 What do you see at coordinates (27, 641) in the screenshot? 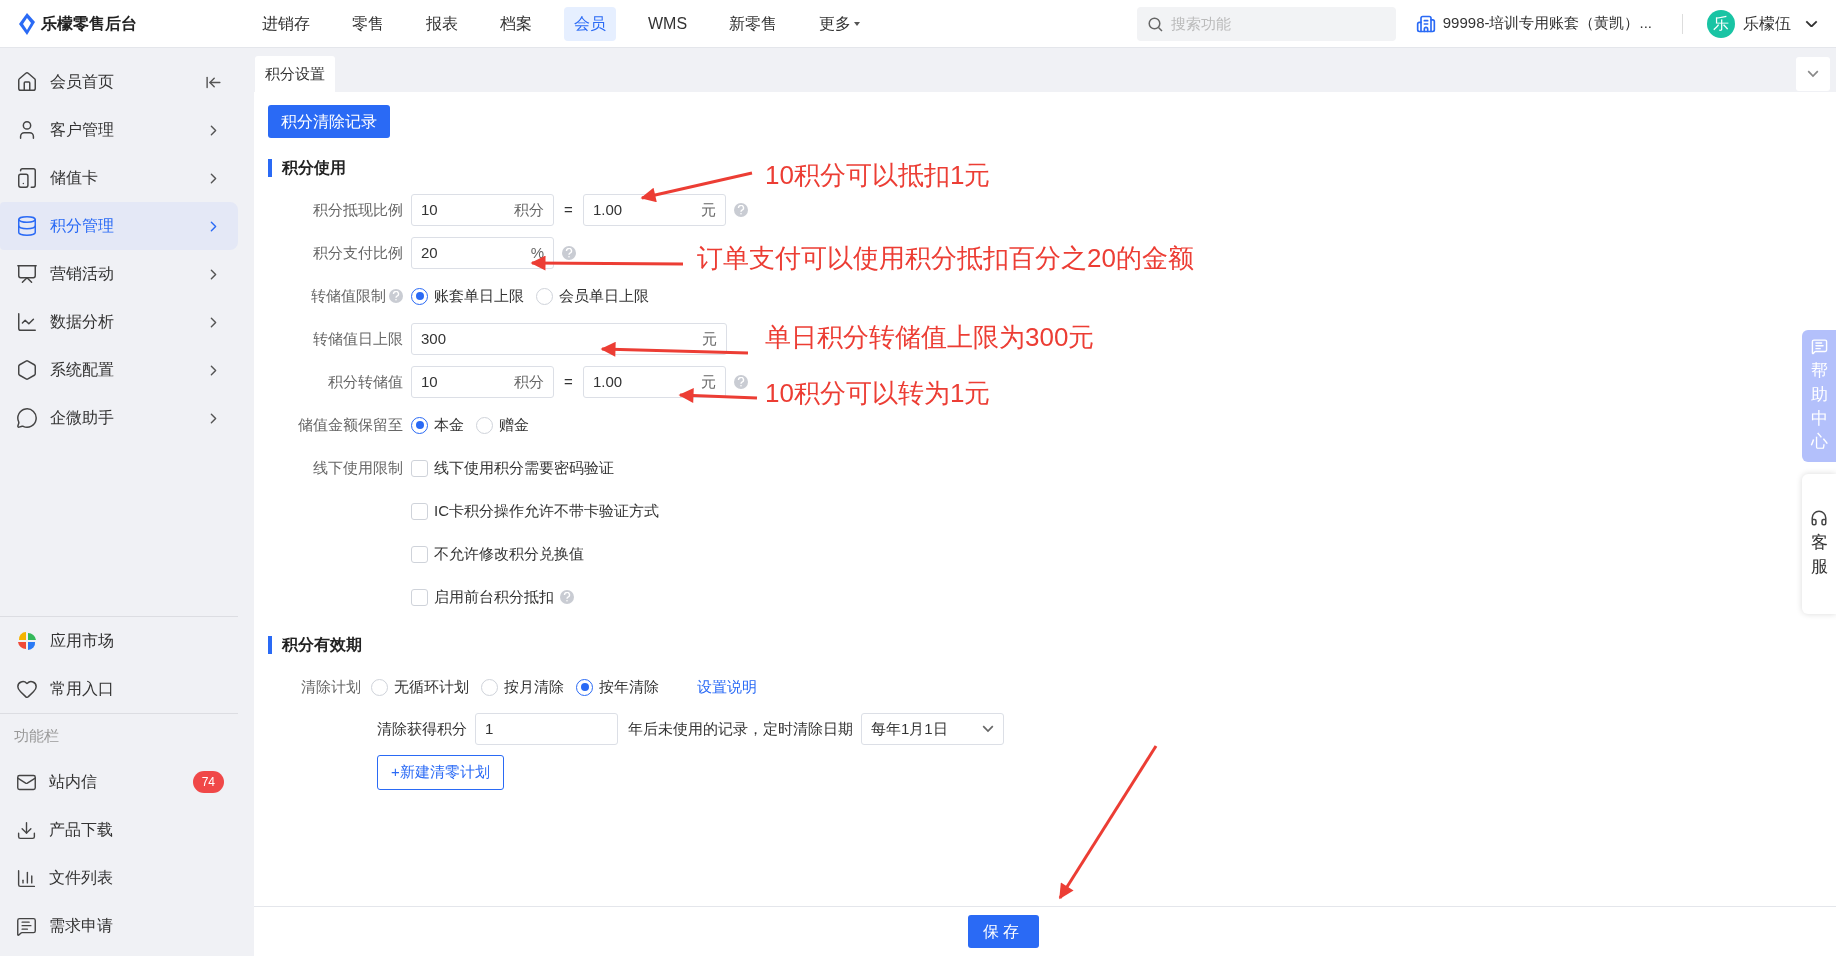
I see `pinwheel-icon` at bounding box center [27, 641].